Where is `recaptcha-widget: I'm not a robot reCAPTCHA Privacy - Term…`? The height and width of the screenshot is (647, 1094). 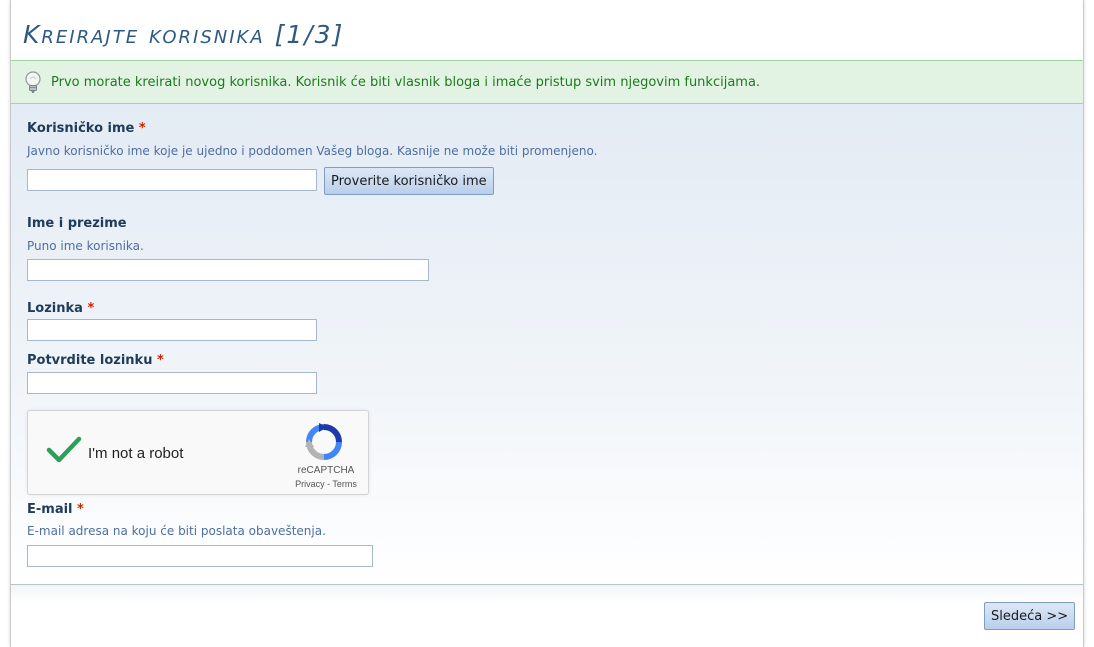 recaptcha-widget: I'm not a robot reCAPTCHA Privacy - Term… is located at coordinates (198, 452).